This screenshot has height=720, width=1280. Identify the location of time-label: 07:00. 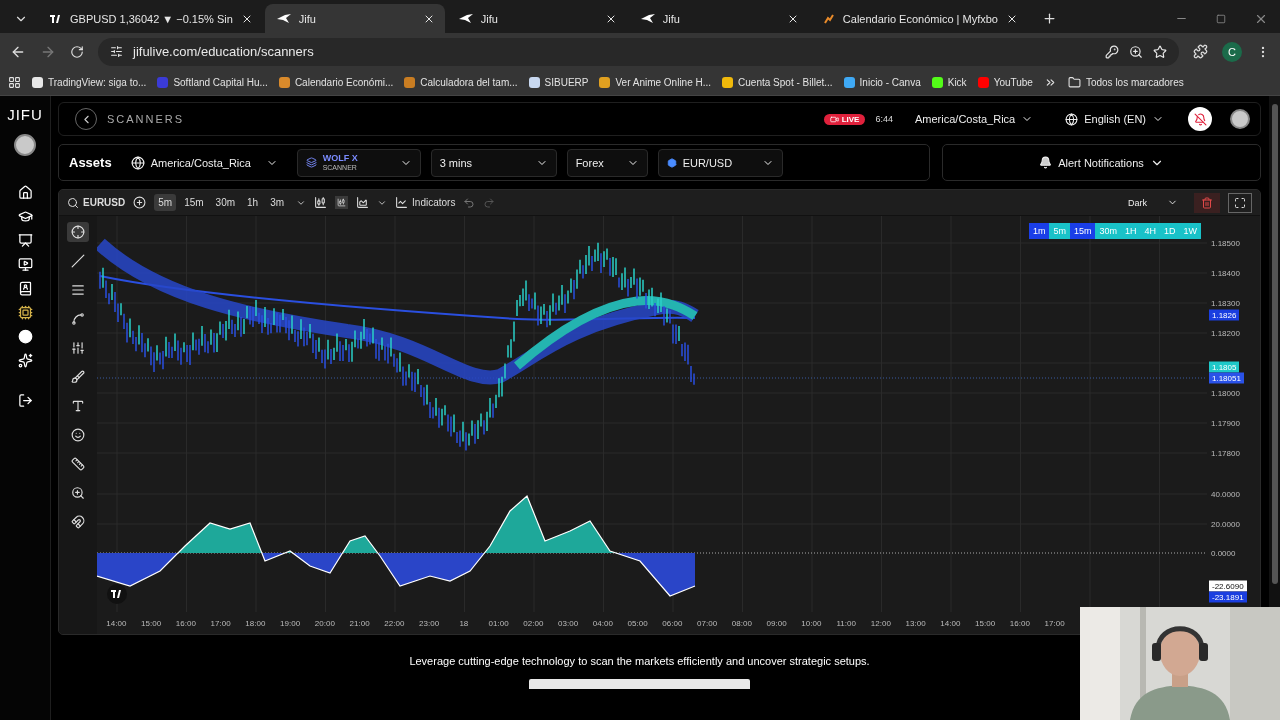
(707, 623).